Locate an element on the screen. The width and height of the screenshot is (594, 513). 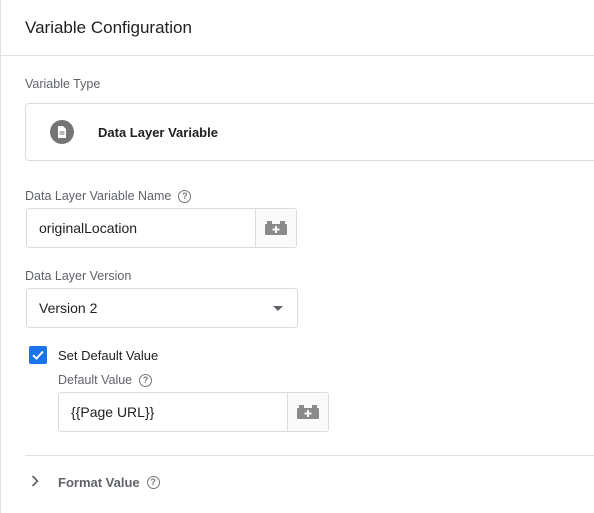
dlv-version-label: Data Layer Version is located at coordinates (78, 276).